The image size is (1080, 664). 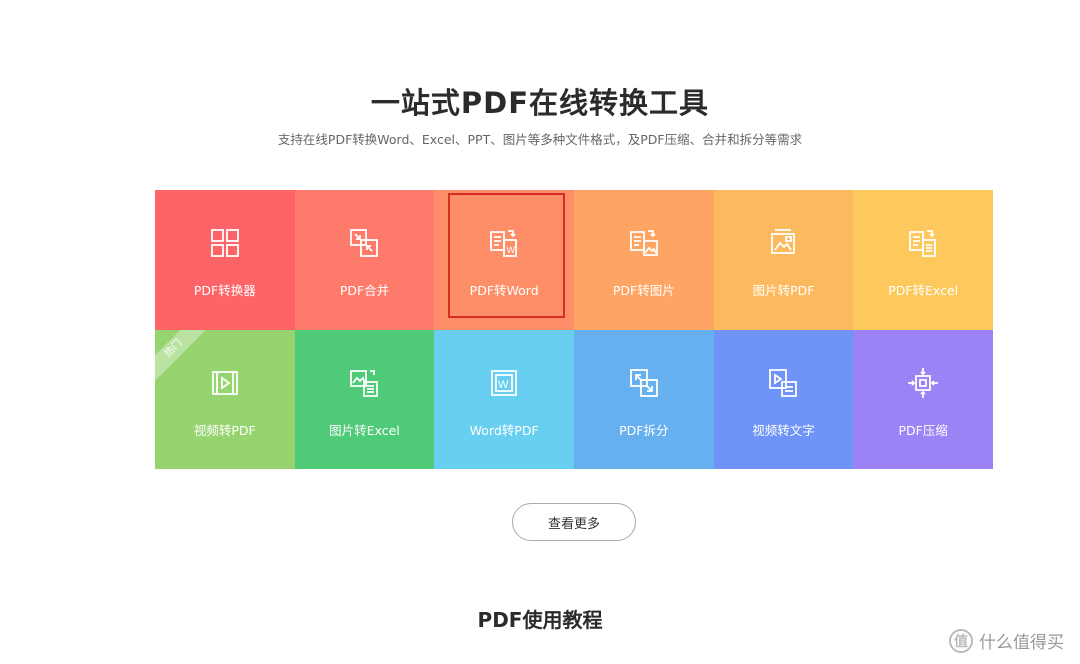 What do you see at coordinates (224, 243) in the screenshot?
I see `grid-icon` at bounding box center [224, 243].